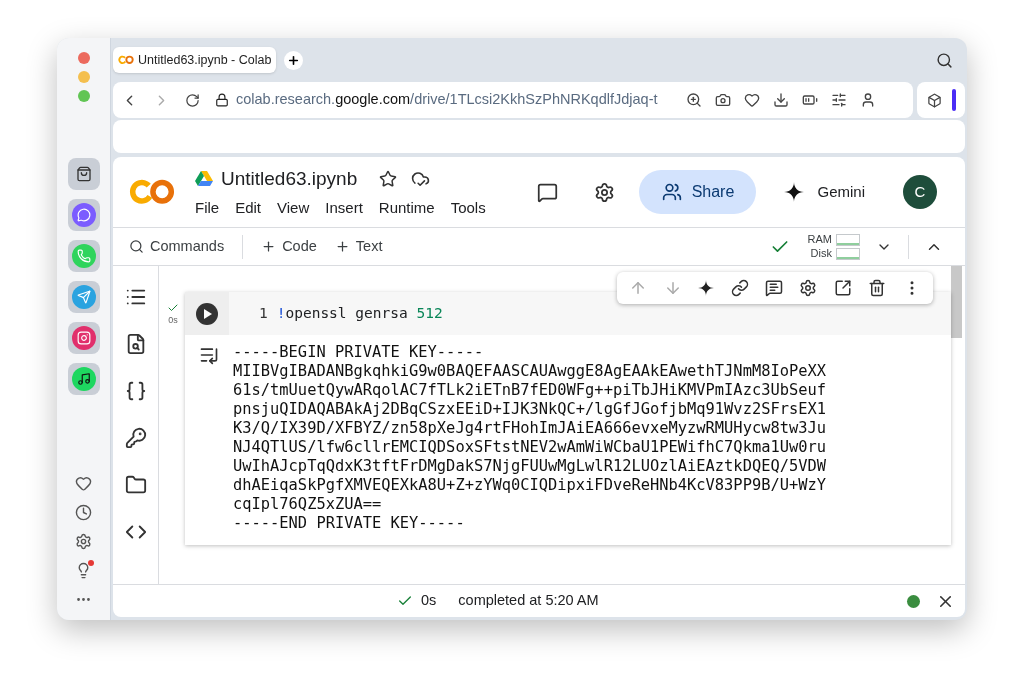 The width and height of the screenshot is (1024, 695). Describe the element at coordinates (953, 100) in the screenshot. I see `sidebar-indicator-icon` at that location.